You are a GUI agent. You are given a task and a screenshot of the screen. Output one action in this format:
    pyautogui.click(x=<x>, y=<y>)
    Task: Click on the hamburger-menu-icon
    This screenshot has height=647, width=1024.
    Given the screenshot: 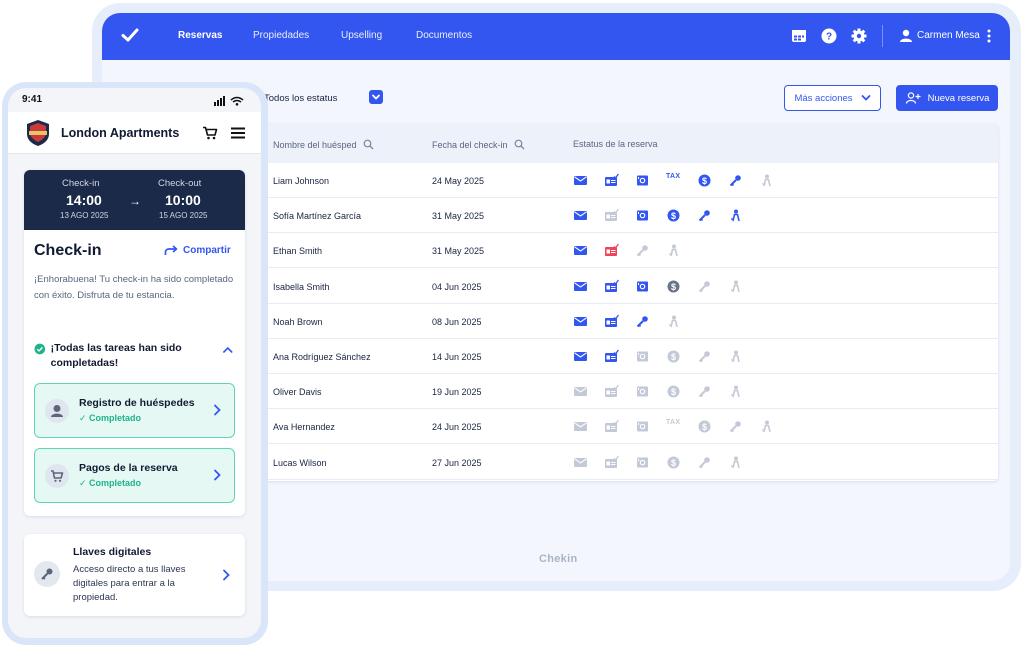 What is the action you would take?
    pyautogui.click(x=238, y=133)
    